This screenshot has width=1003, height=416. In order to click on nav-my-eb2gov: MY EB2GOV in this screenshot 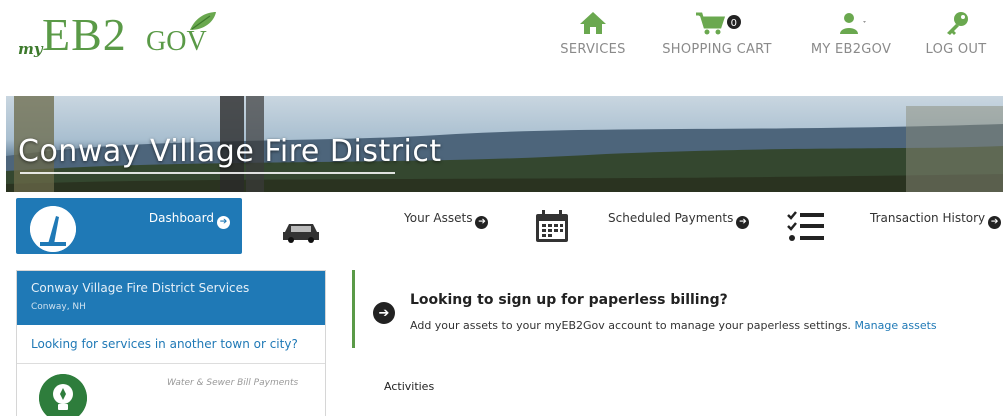, I will do `click(851, 33)`.